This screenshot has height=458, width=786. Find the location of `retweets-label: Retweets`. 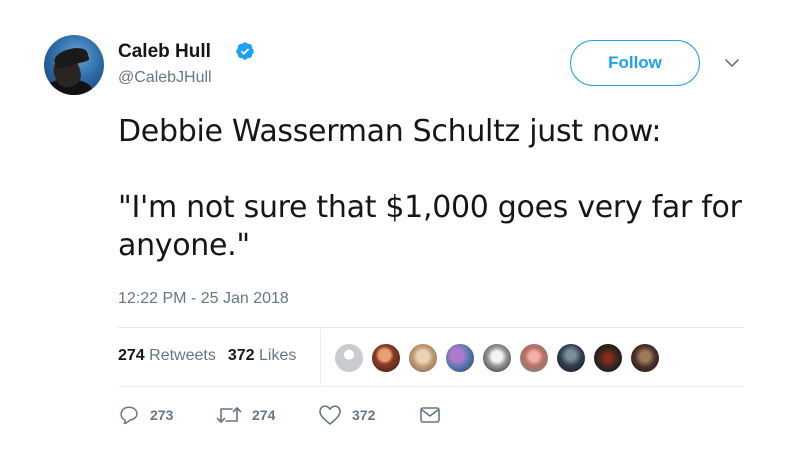

retweets-label: Retweets is located at coordinates (182, 355).